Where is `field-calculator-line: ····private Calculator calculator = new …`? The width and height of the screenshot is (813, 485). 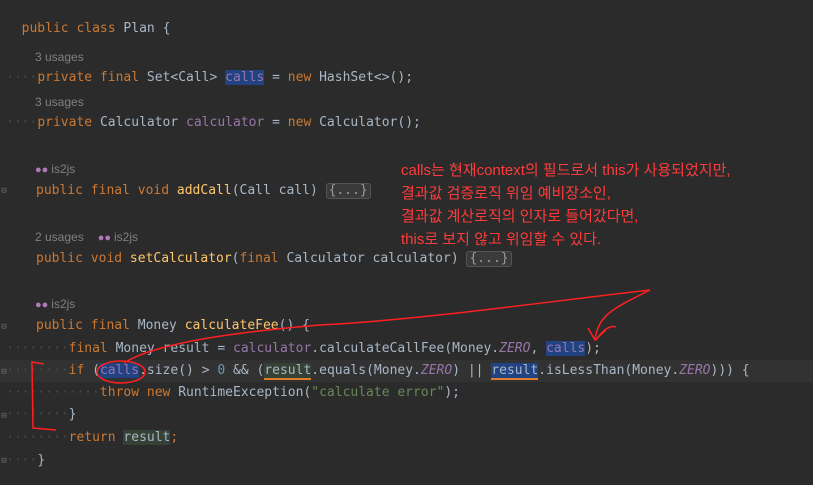
field-calculator-line: ····private Calculator calculator = new … is located at coordinates (409, 123).